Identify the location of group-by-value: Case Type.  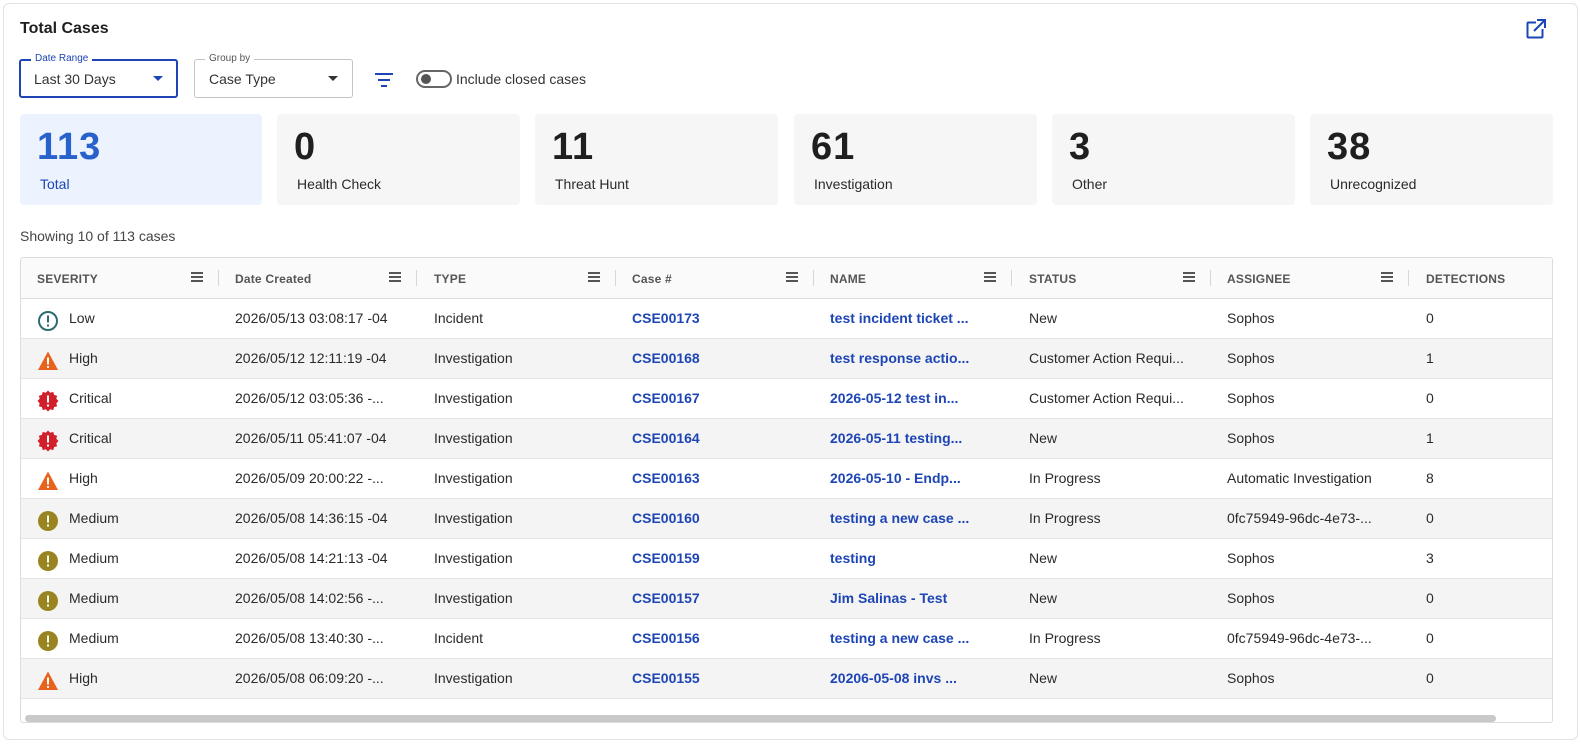
(242, 79).